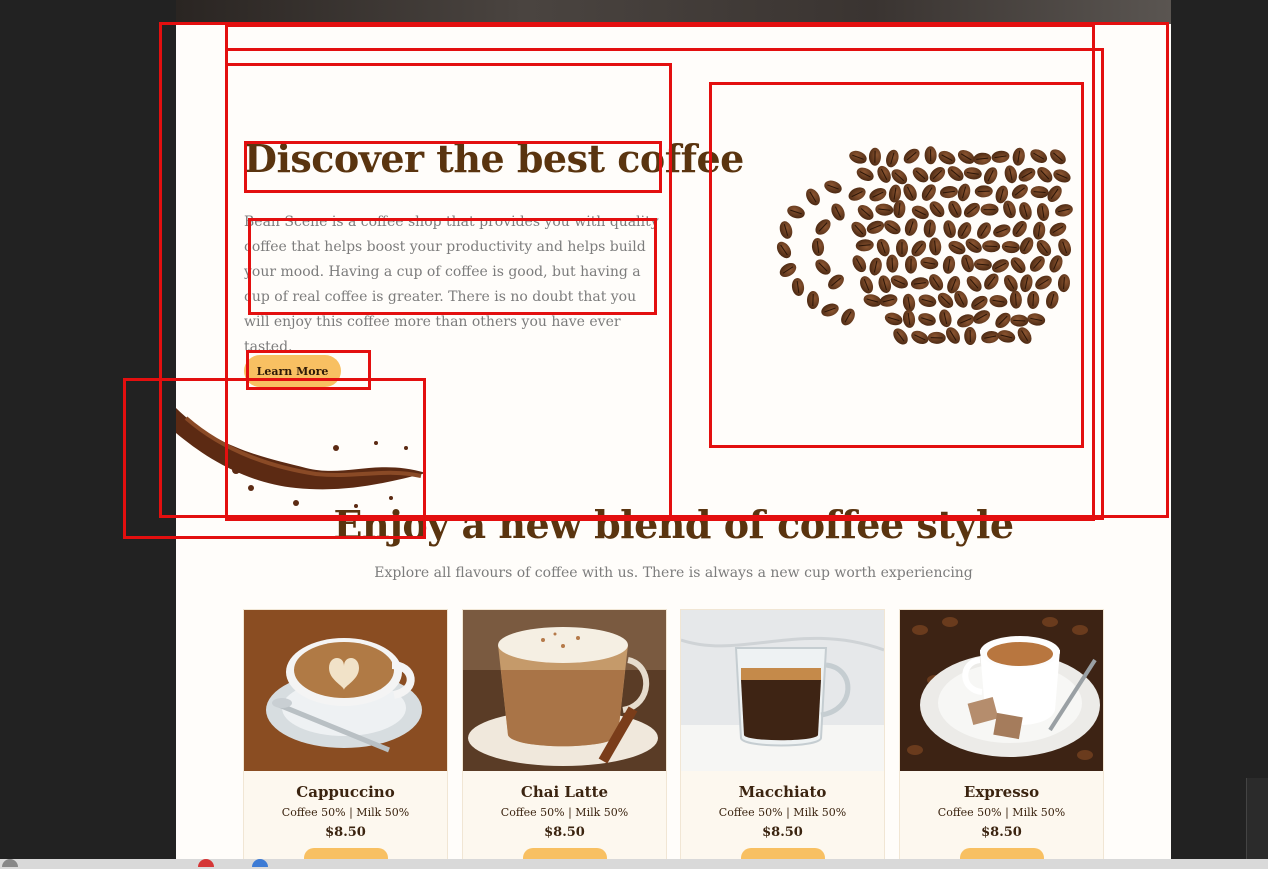  I want to click on product-card: Expresso Coffee 50% | Milk 50% $8.50, so click(1001, 734).